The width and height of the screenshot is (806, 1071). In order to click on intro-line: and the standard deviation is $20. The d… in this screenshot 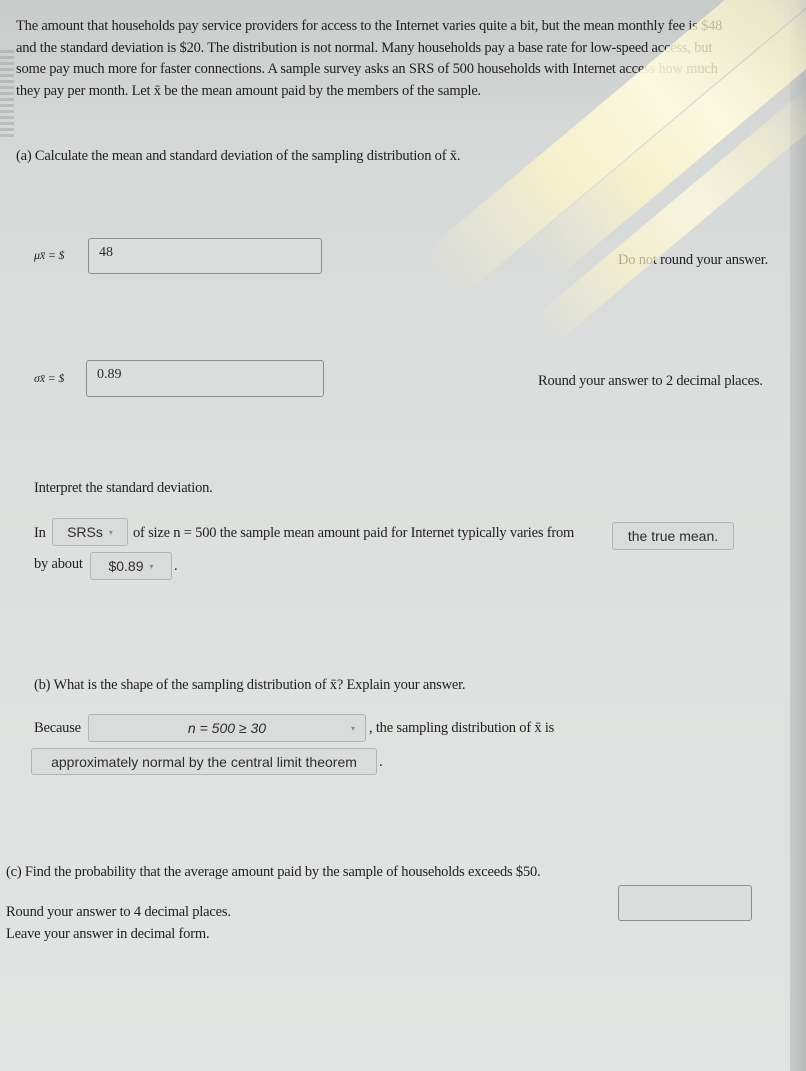, I will do `click(364, 47)`.